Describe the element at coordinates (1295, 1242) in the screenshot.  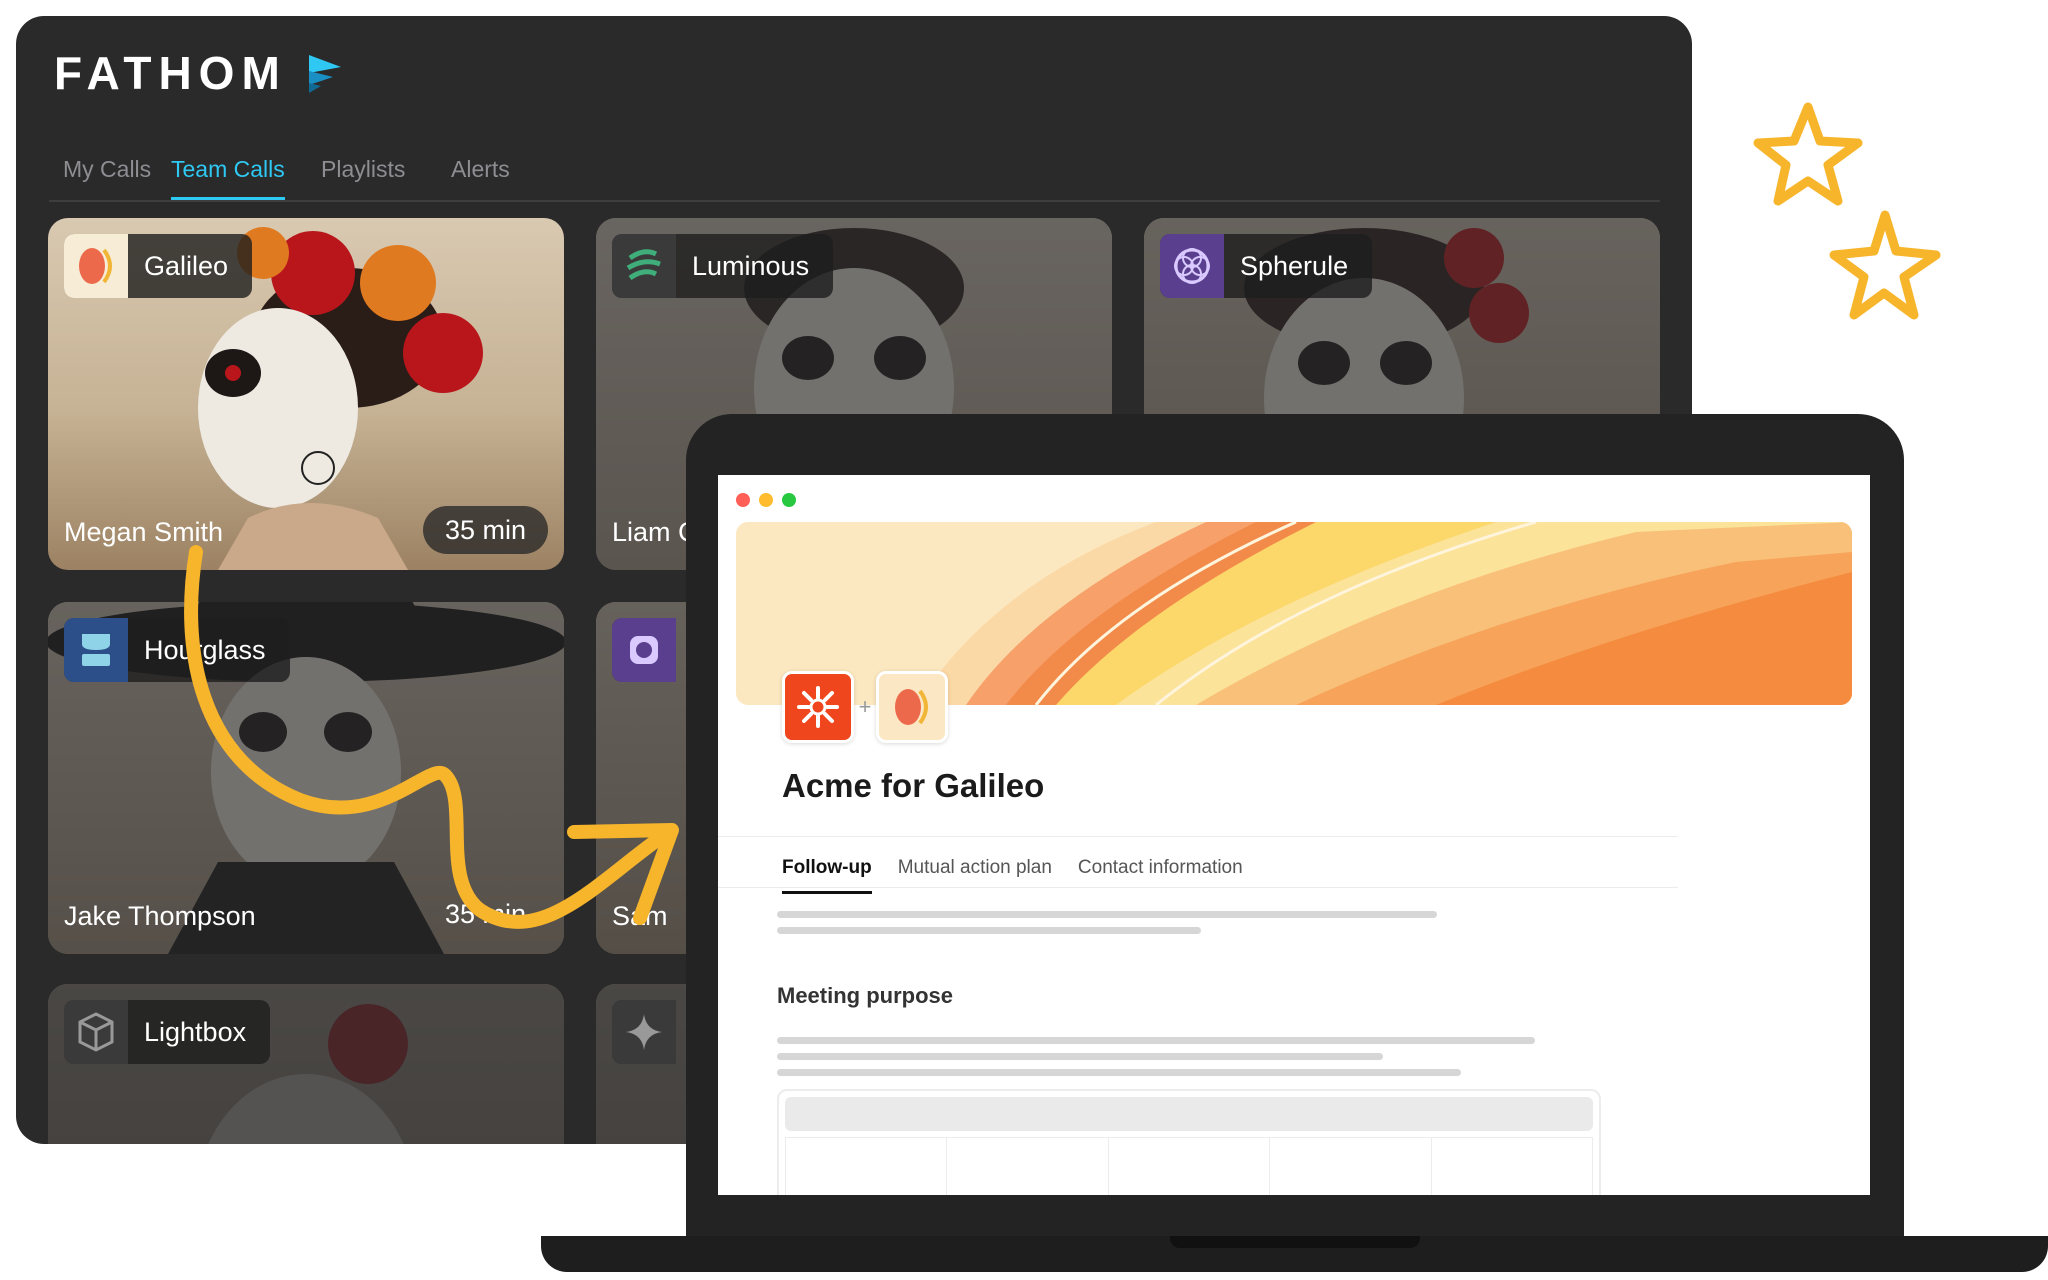
I see `laptop-notch` at that location.